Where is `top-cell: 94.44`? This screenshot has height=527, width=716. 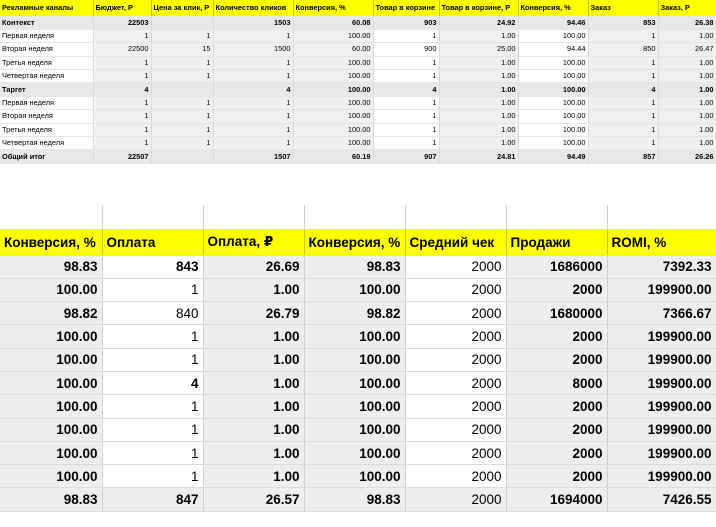 top-cell: 94.44 is located at coordinates (553, 49).